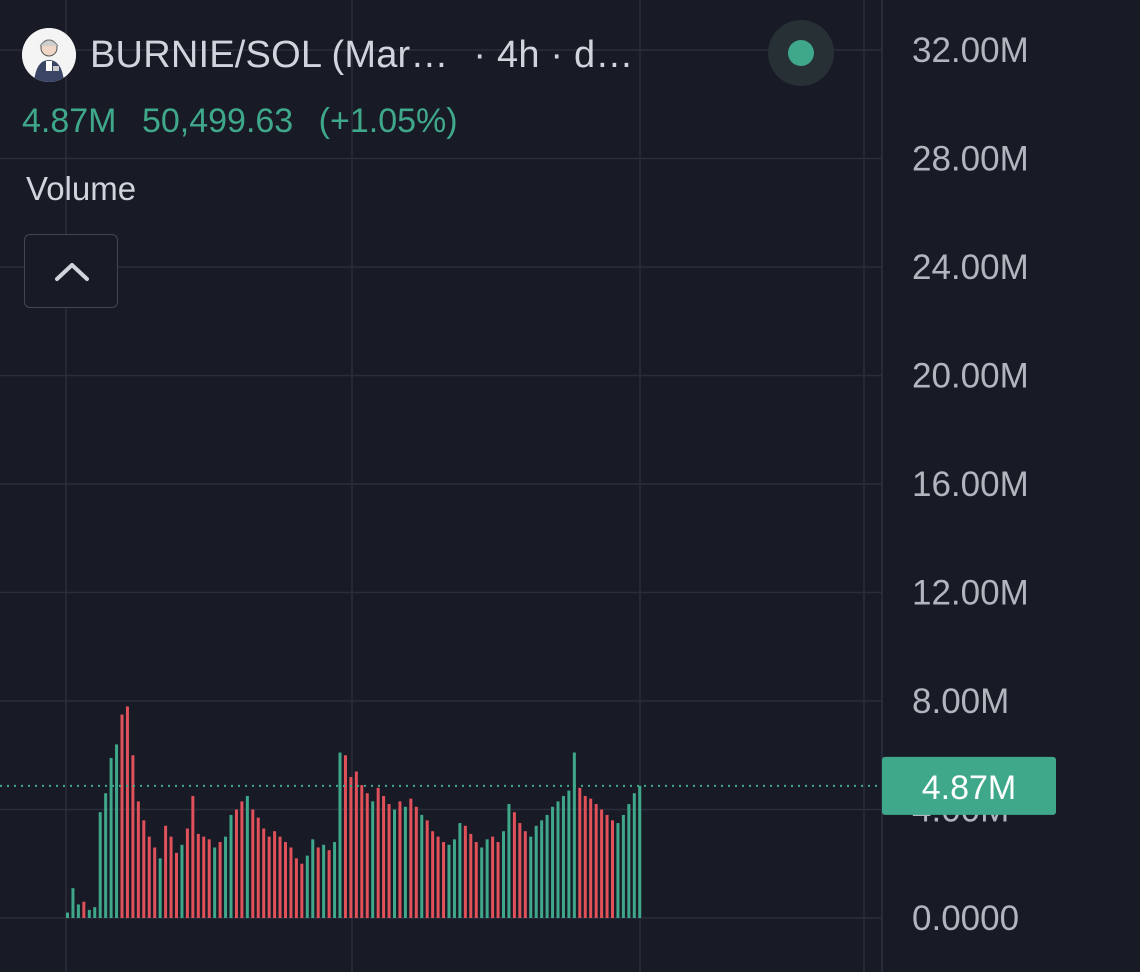  Describe the element at coordinates (970, 159) in the screenshot. I see `y-tick-label: 28.00M` at that location.